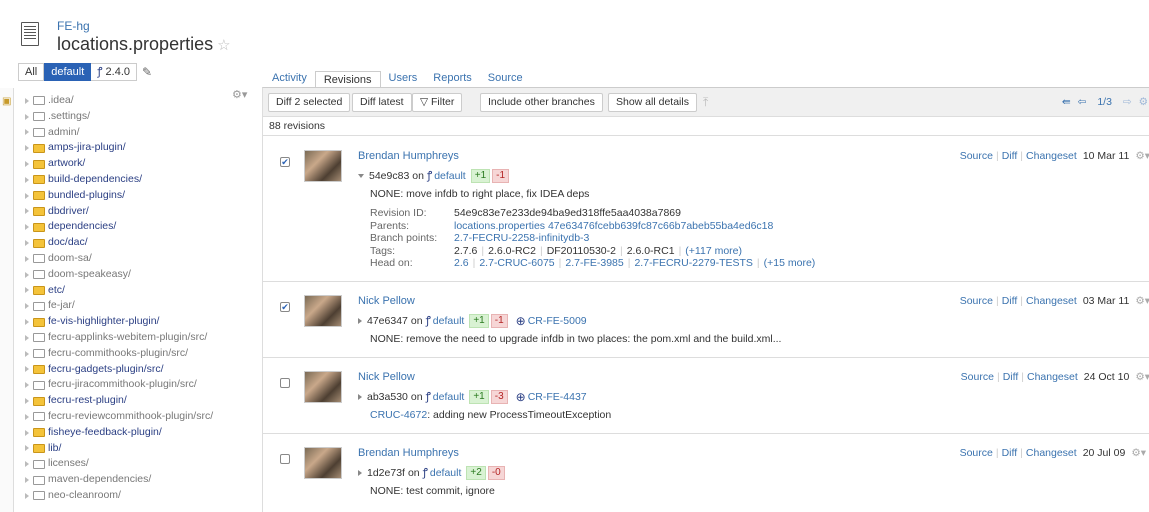  Describe the element at coordinates (140, 464) in the screenshot. I see `tree-item: licenses/` at that location.